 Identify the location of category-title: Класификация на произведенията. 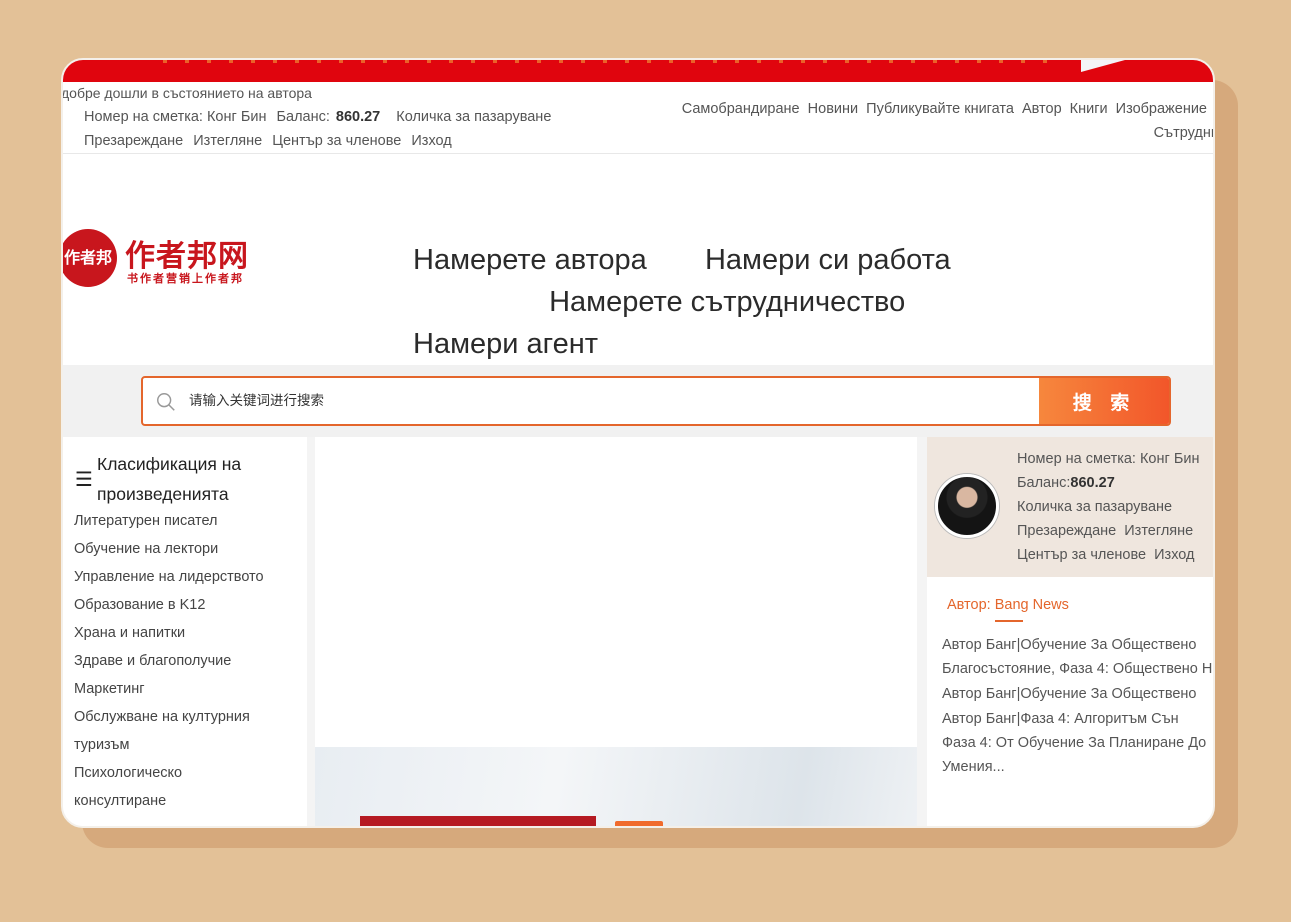
(169, 479).